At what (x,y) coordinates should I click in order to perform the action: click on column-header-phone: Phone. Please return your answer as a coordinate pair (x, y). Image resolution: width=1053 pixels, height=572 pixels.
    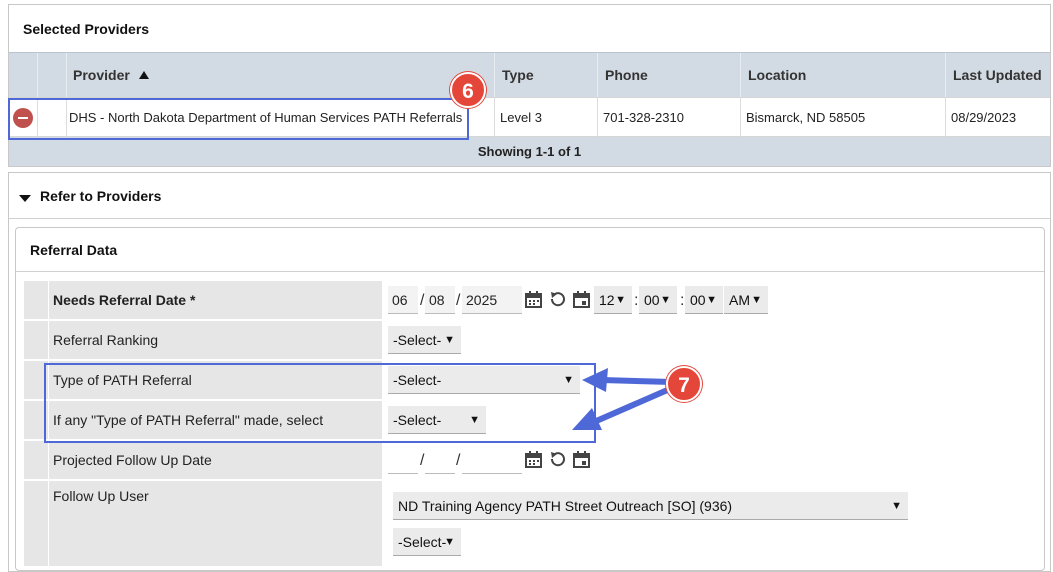
    Looking at the image, I should click on (626, 75).